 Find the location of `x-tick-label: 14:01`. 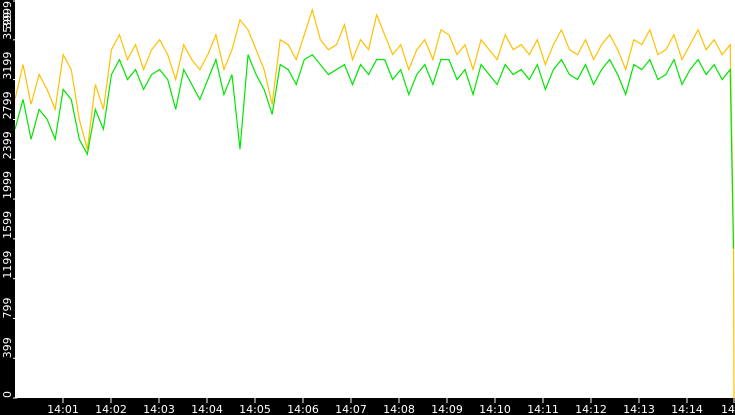

x-tick-label: 14:01 is located at coordinates (63, 409).